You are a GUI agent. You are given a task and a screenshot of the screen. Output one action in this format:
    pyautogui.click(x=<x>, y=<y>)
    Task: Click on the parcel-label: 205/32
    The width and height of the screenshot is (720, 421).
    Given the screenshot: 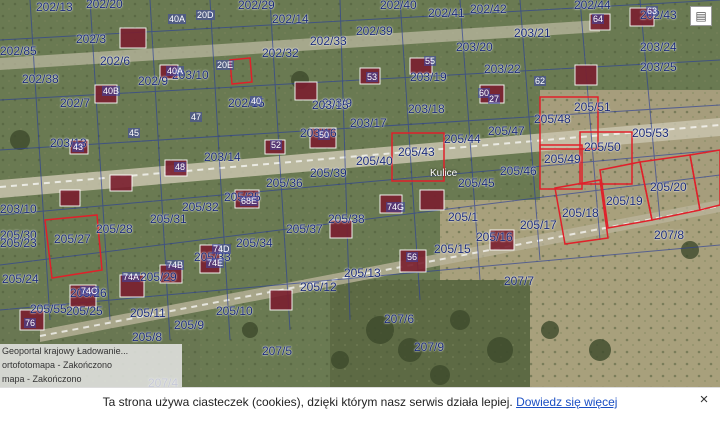 What is the action you would take?
    pyautogui.click(x=200, y=207)
    